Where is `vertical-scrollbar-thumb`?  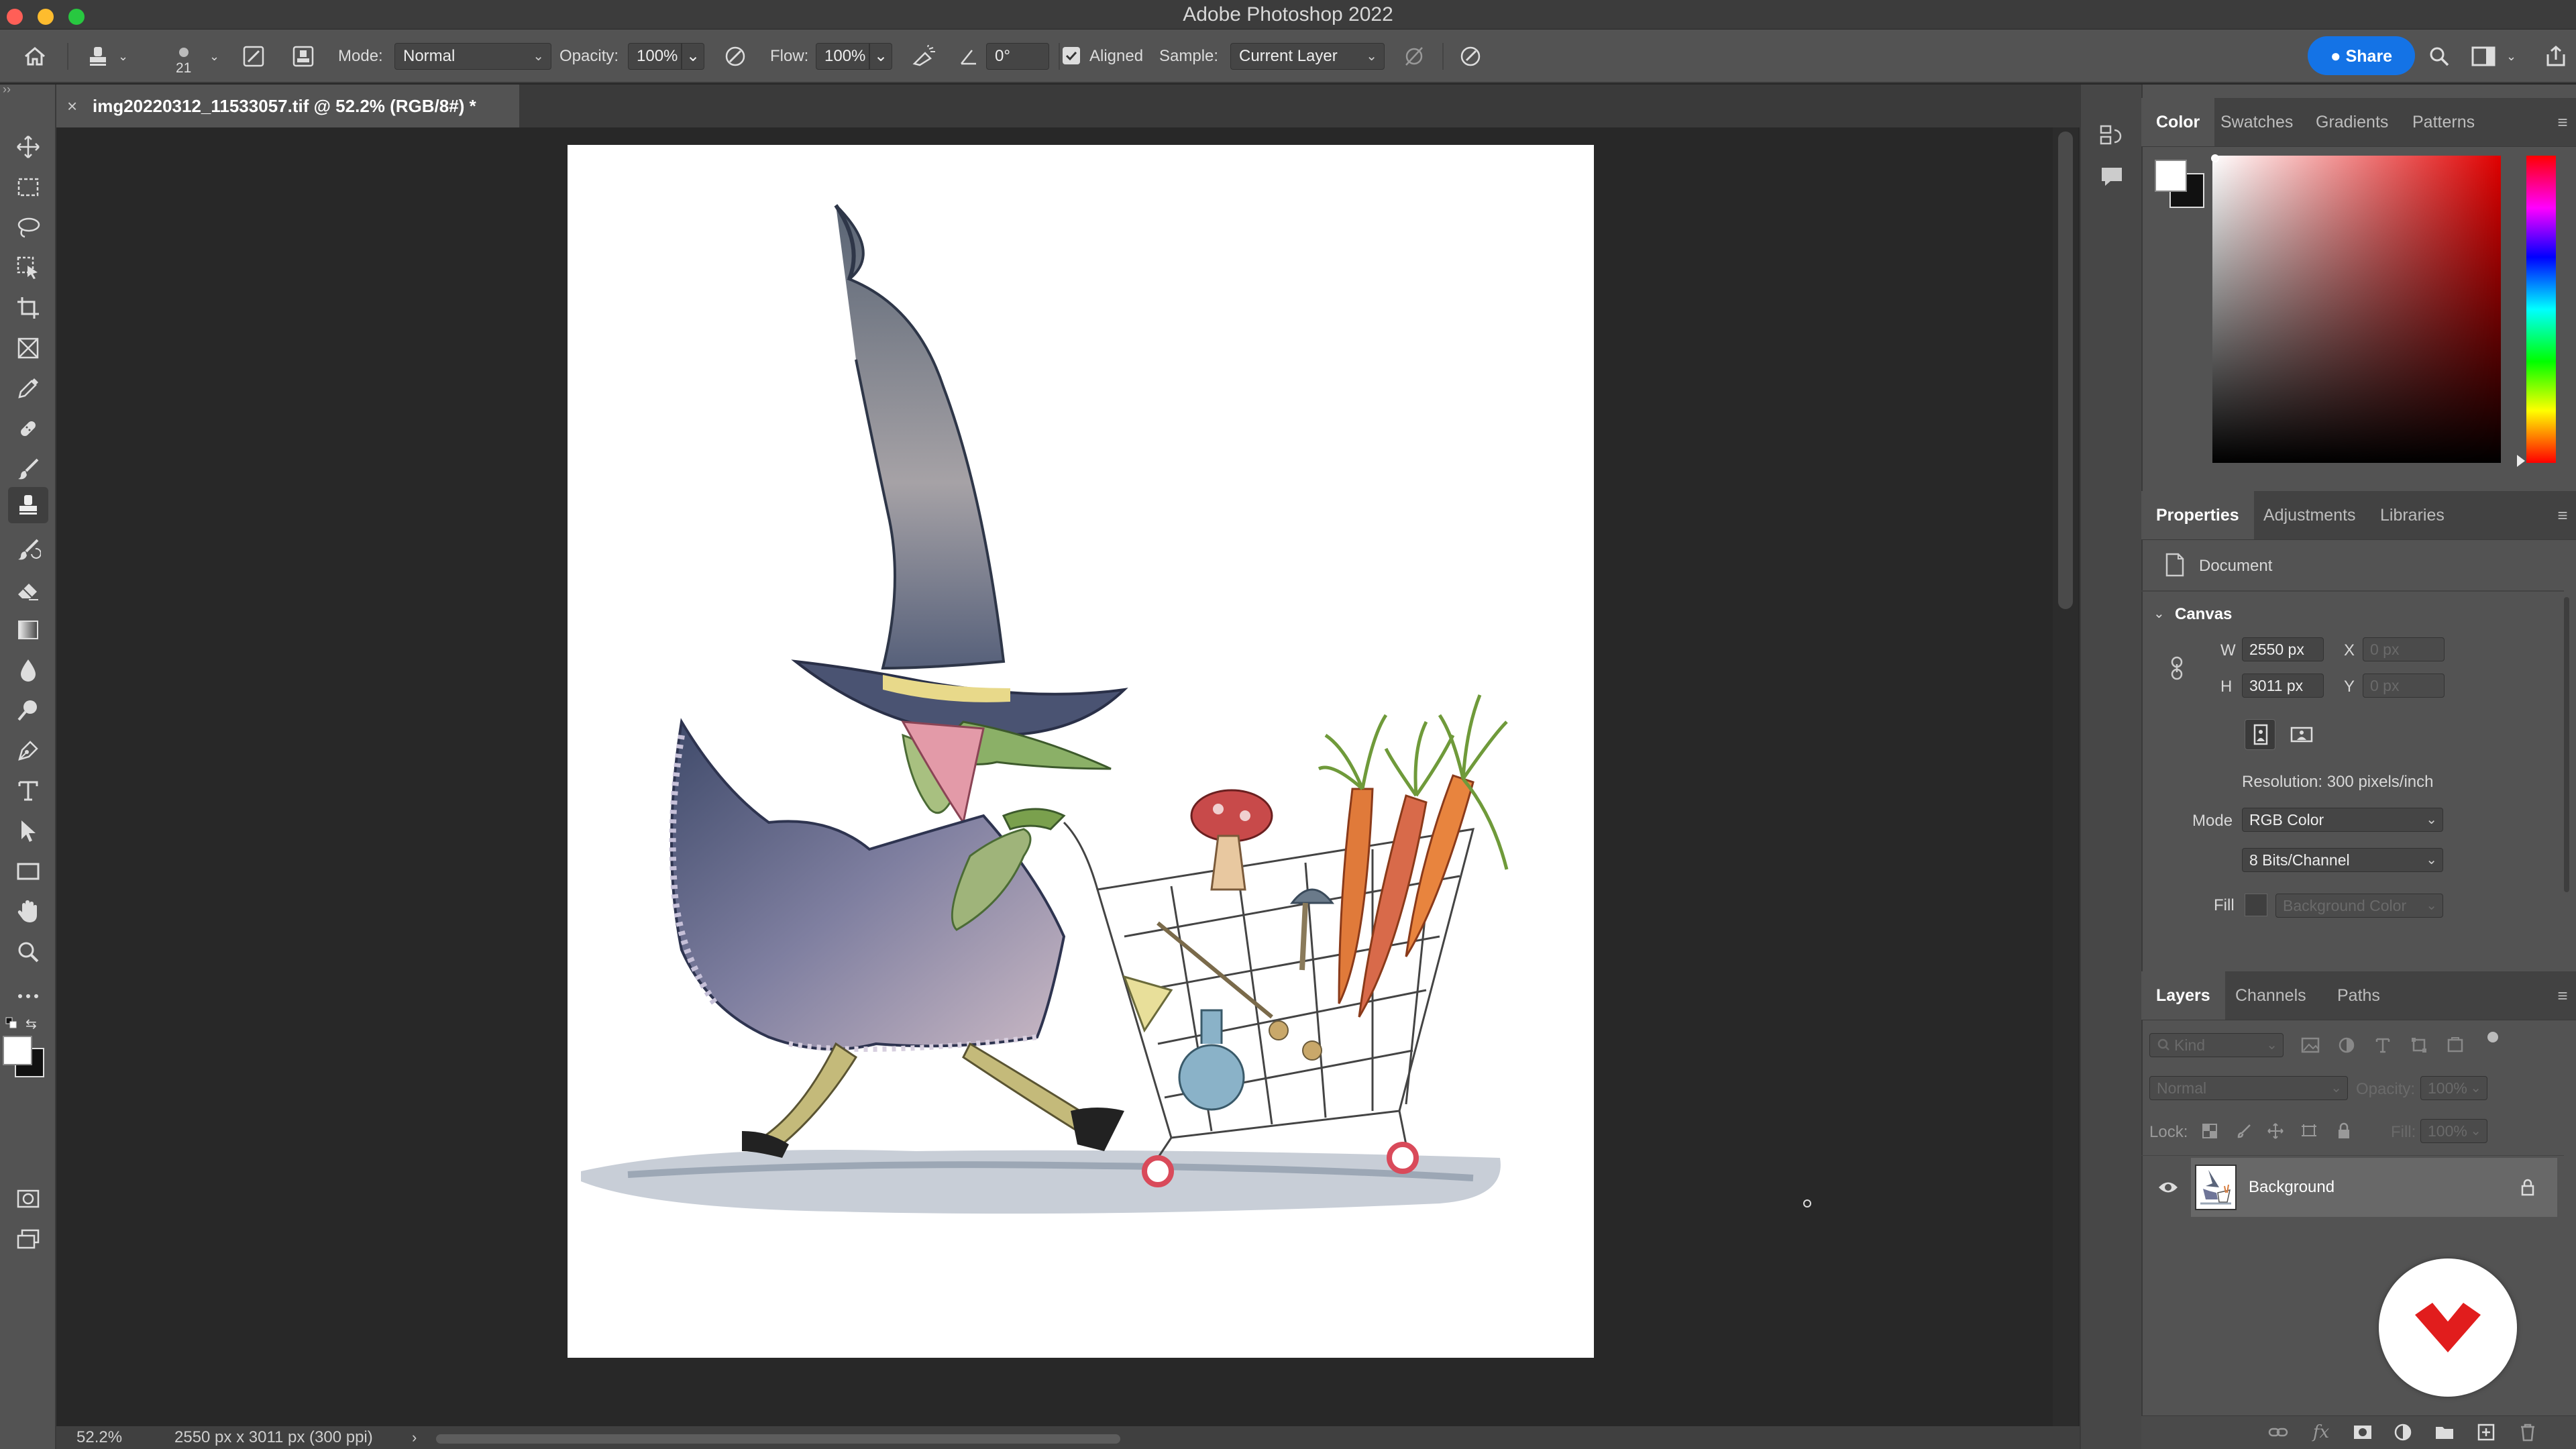 vertical-scrollbar-thumb is located at coordinates (2065, 370).